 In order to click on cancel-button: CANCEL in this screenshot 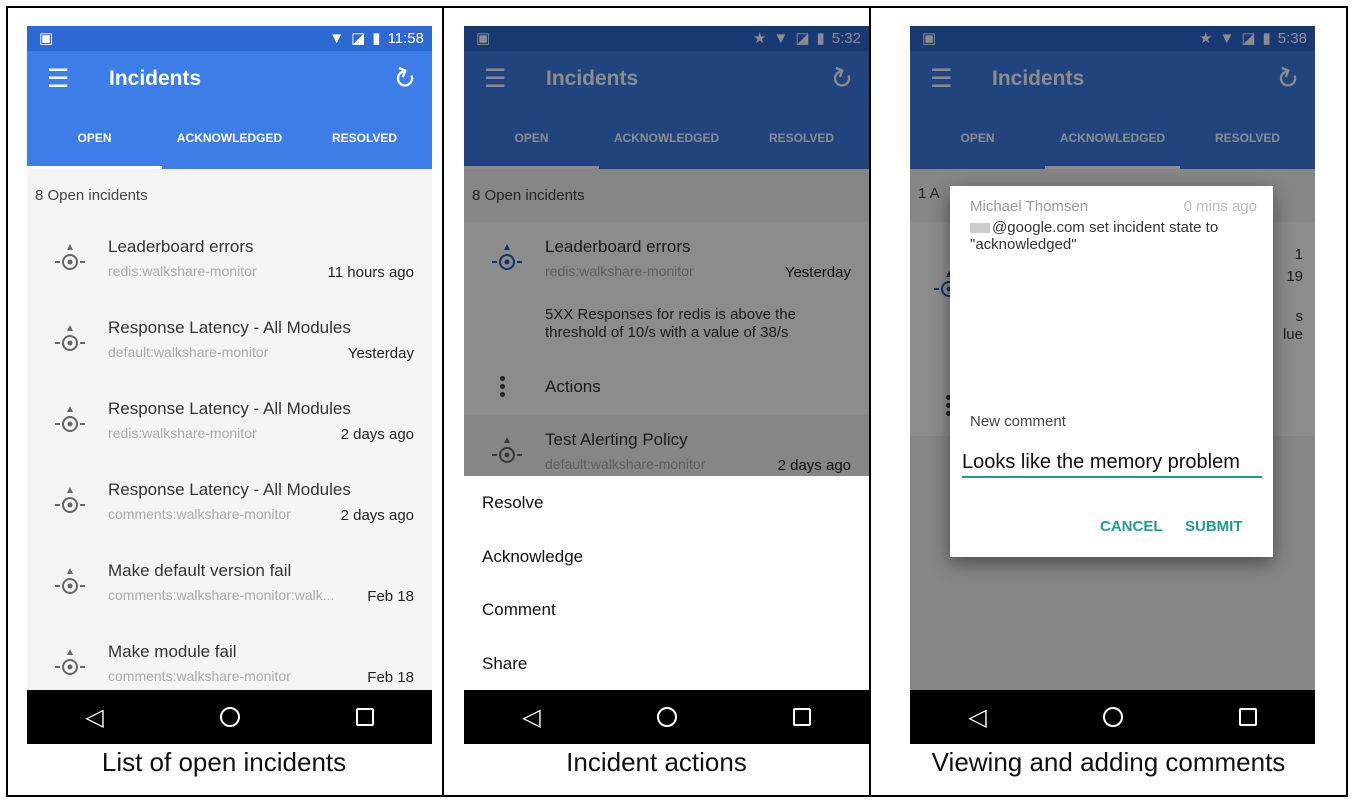, I will do `click(1131, 526)`.